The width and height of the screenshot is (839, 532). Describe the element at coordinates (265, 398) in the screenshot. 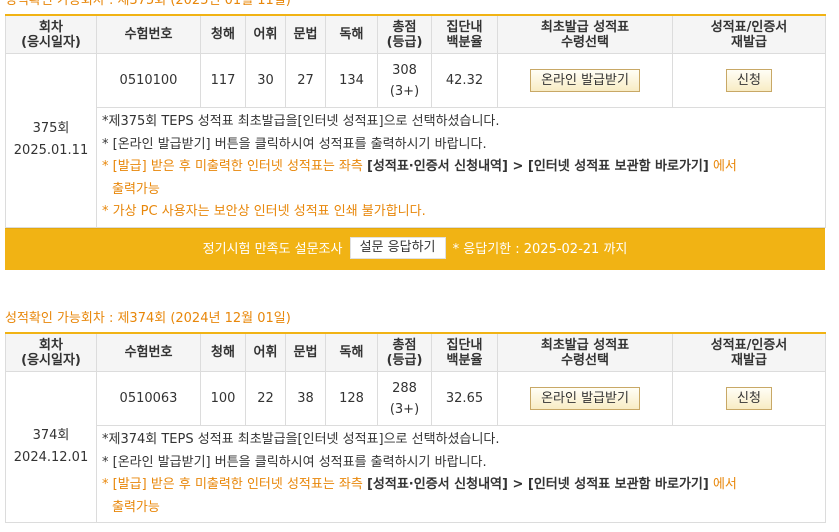

I see `vocab-score: 22` at that location.